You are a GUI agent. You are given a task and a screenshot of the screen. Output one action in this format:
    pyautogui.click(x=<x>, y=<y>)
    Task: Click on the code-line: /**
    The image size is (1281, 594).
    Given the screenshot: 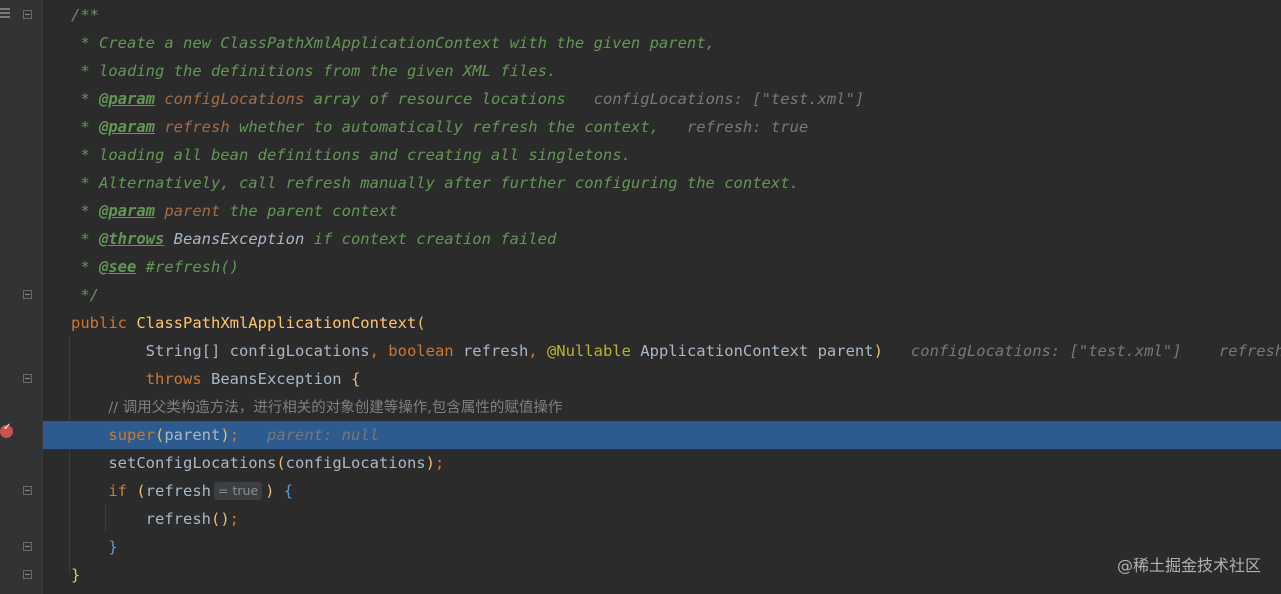 What is the action you would take?
    pyautogui.click(x=662, y=15)
    